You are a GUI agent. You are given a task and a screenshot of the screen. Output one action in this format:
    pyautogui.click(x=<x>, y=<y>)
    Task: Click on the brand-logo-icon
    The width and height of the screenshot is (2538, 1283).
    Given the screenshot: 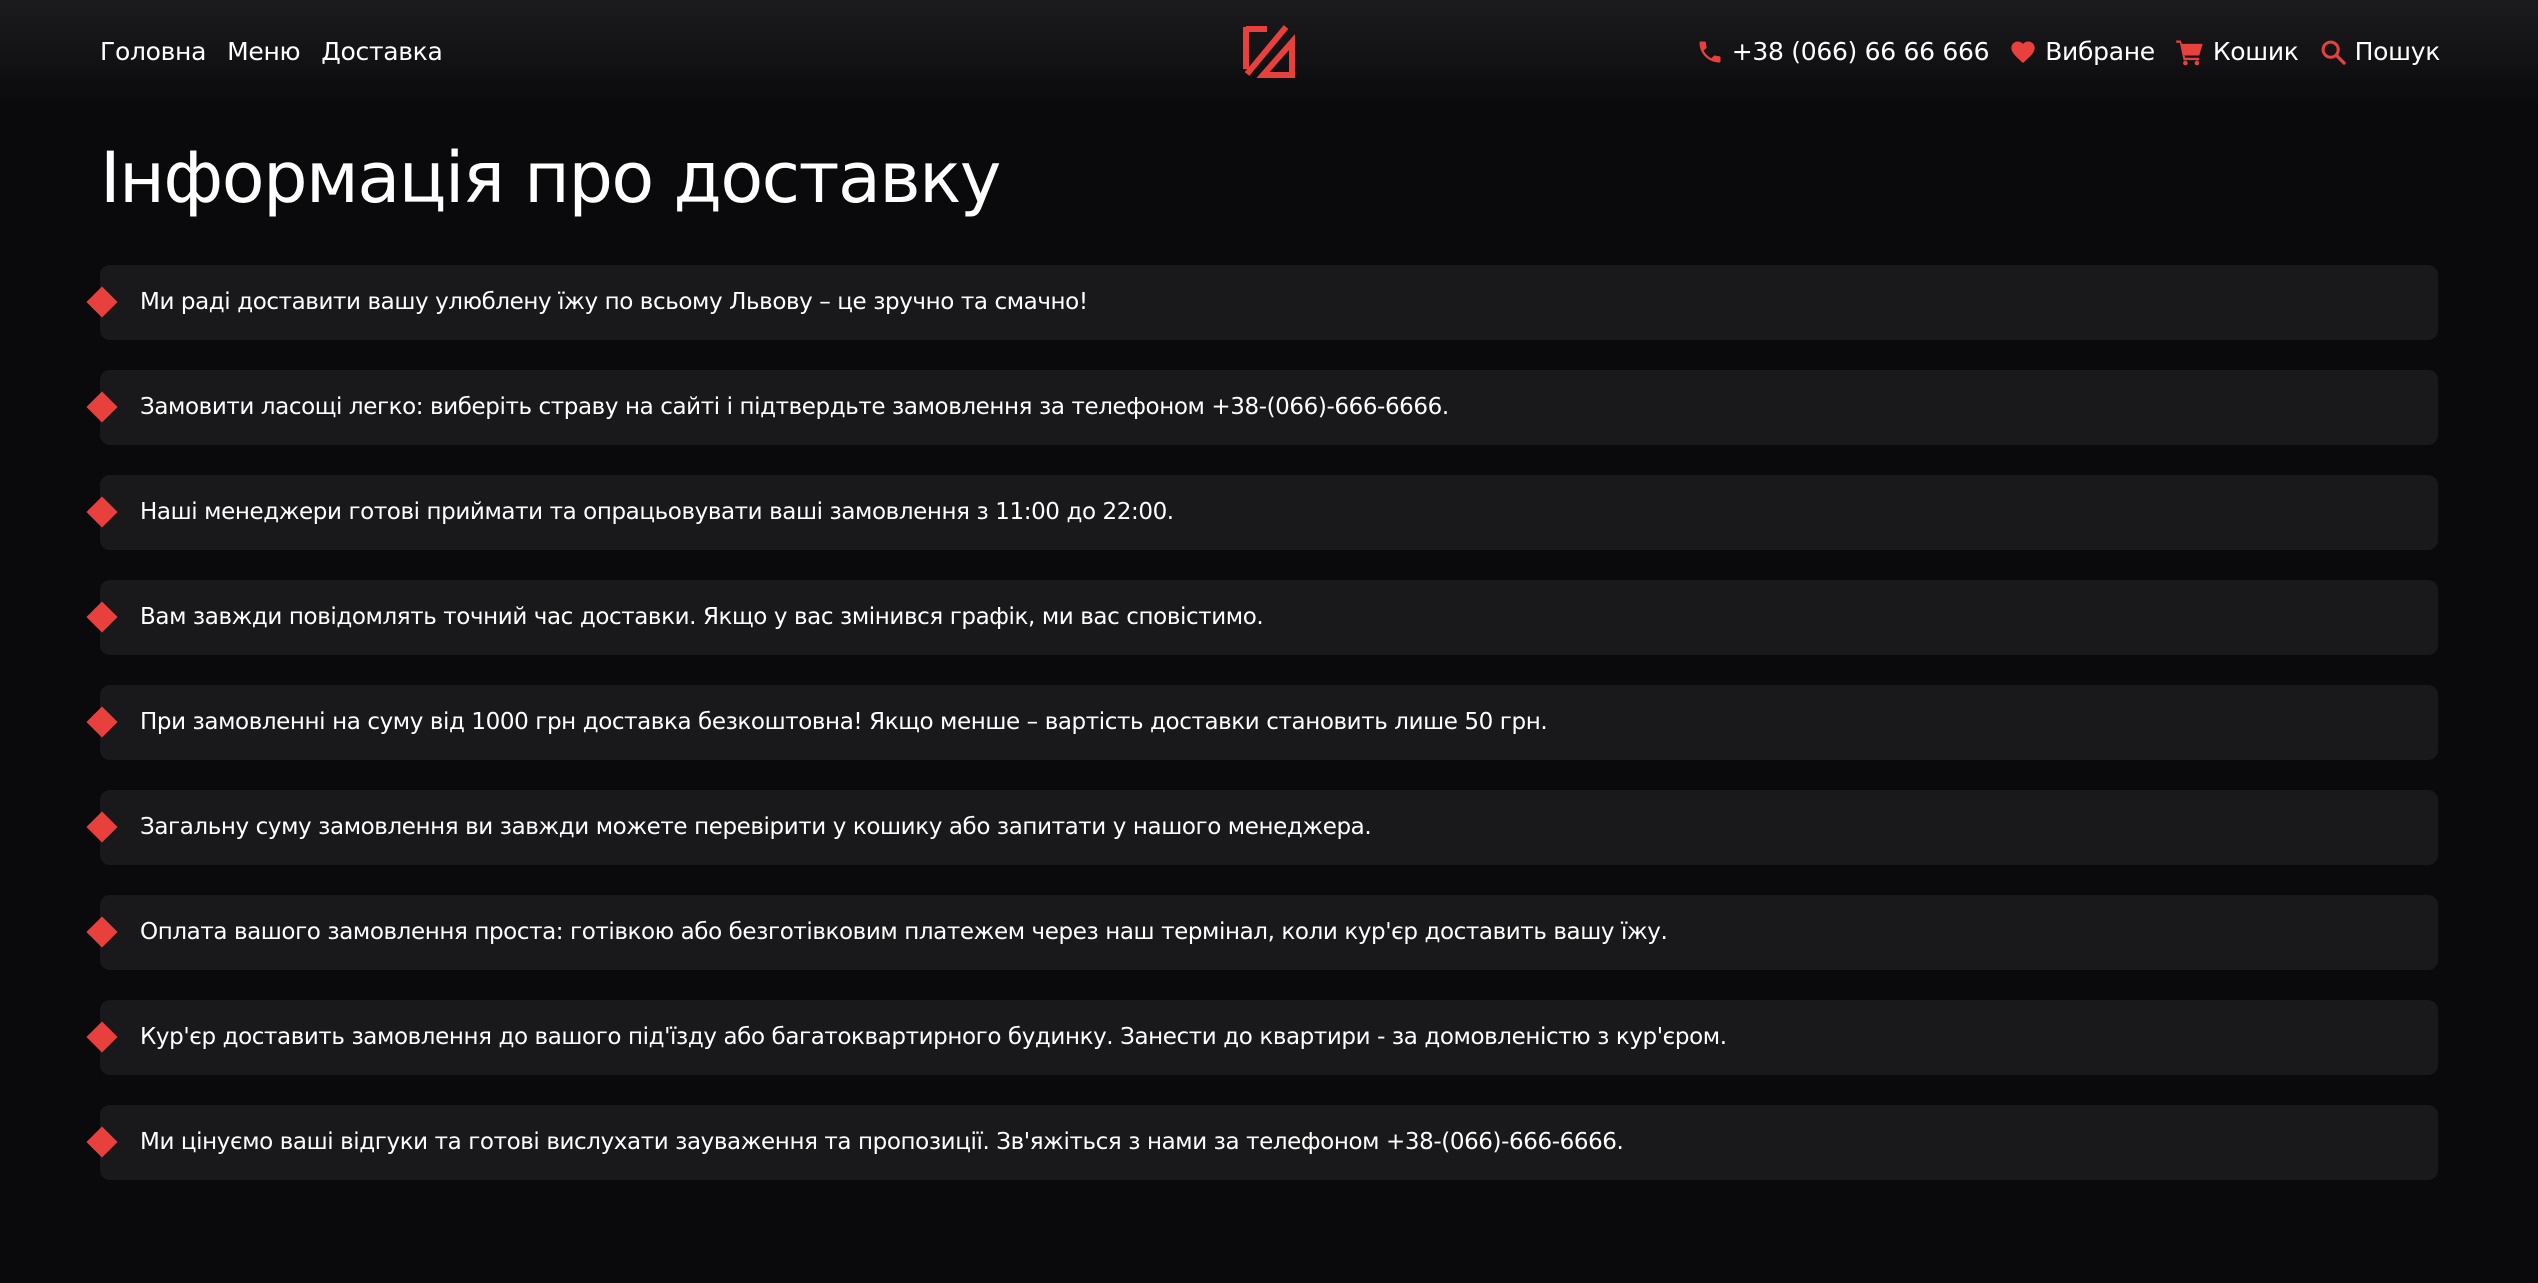 What is the action you would take?
    pyautogui.click(x=1269, y=52)
    